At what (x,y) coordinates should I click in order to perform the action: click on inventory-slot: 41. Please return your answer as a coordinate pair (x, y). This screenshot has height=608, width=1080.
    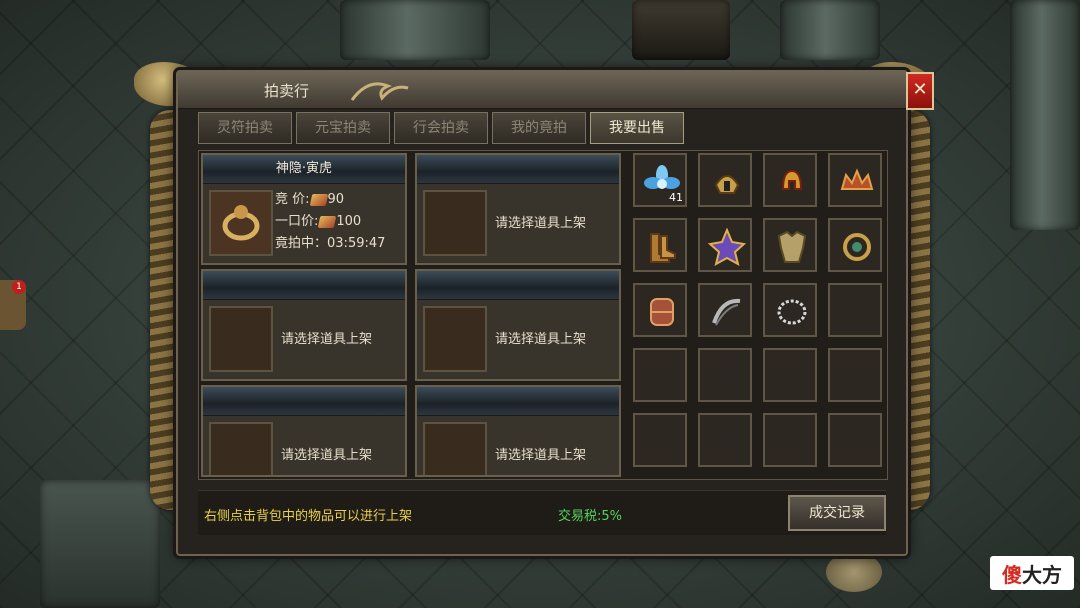
    Looking at the image, I should click on (660, 180).